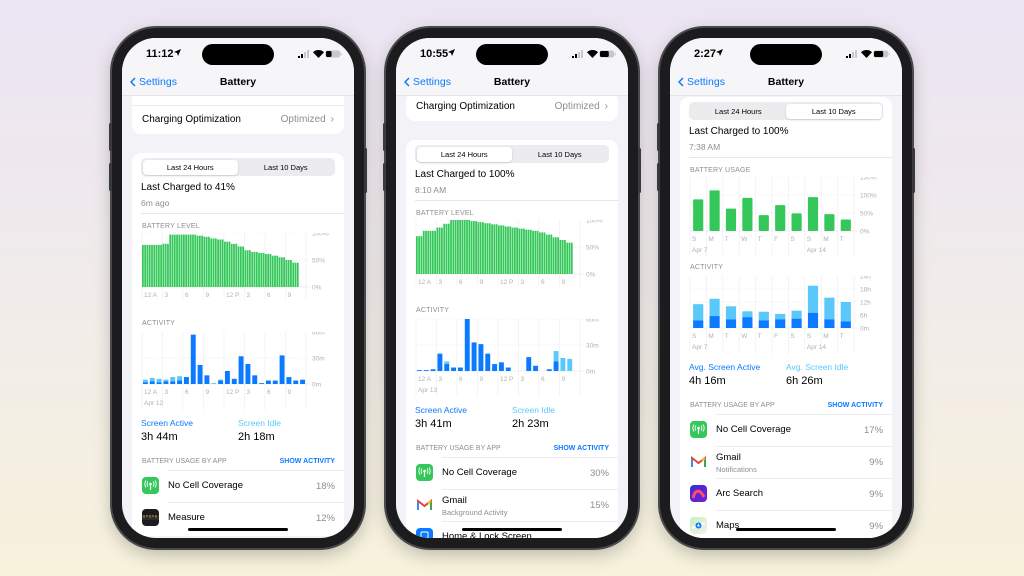 The image size is (1024, 576). What do you see at coordinates (876, 526) in the screenshot?
I see `app-usage-percent: 9%` at bounding box center [876, 526].